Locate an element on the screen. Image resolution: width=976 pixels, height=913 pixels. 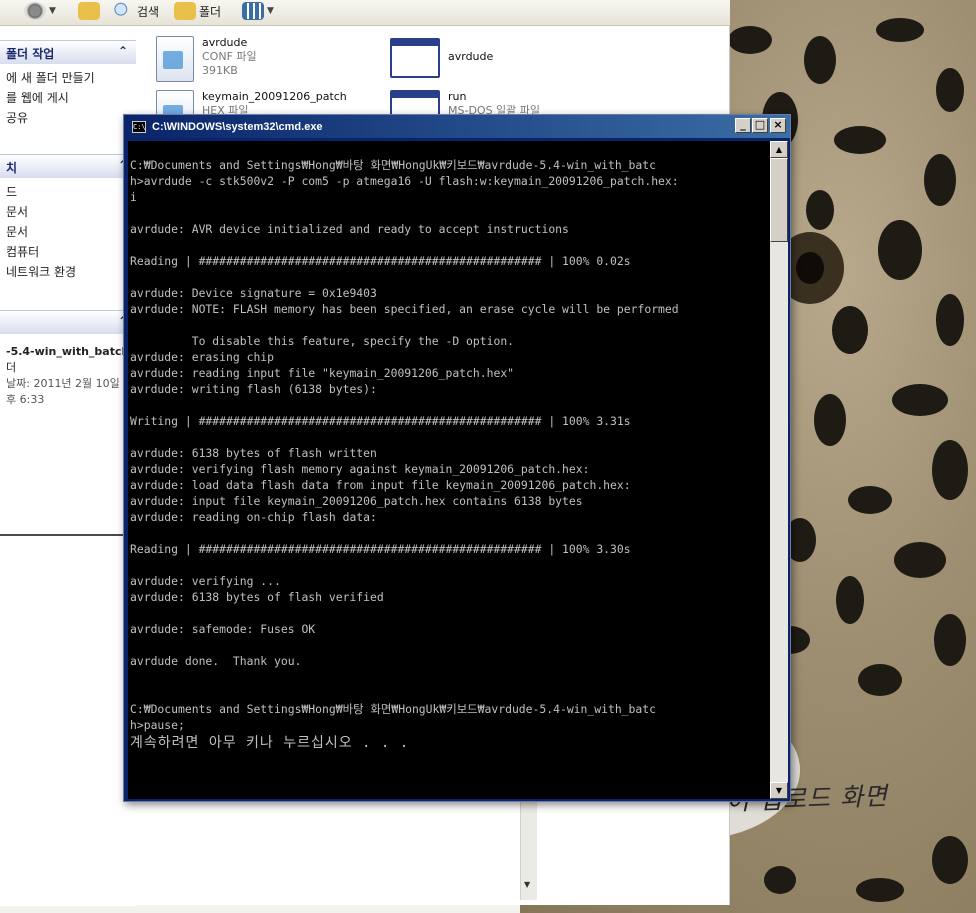
back-arrow-icon is located at coordinates (35, 11).